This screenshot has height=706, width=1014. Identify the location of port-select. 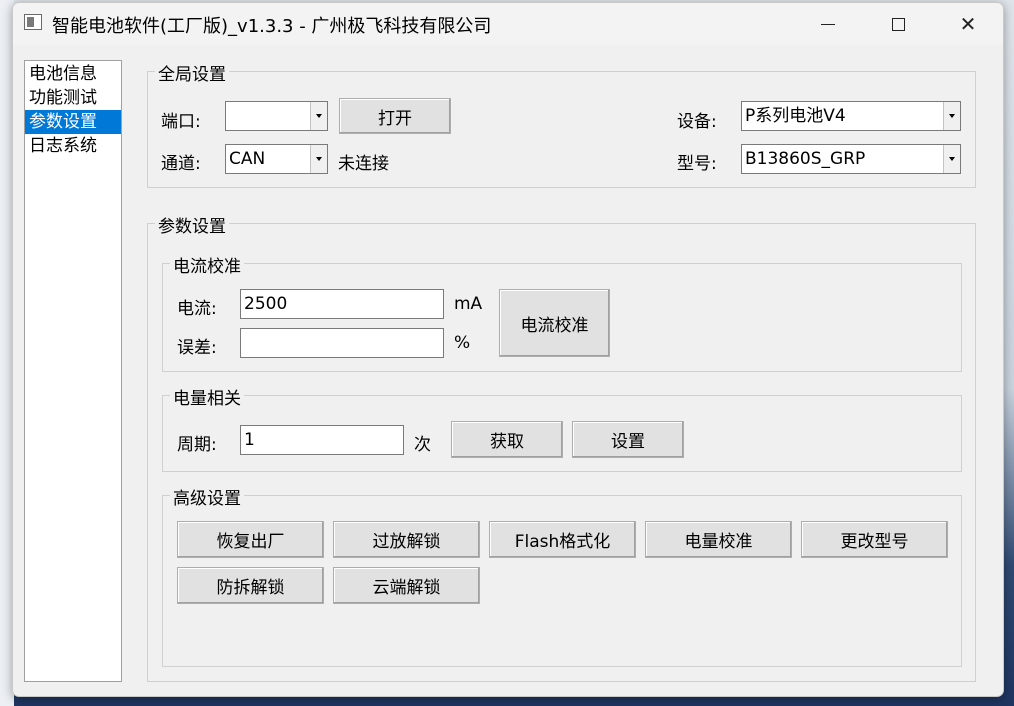
(276, 116).